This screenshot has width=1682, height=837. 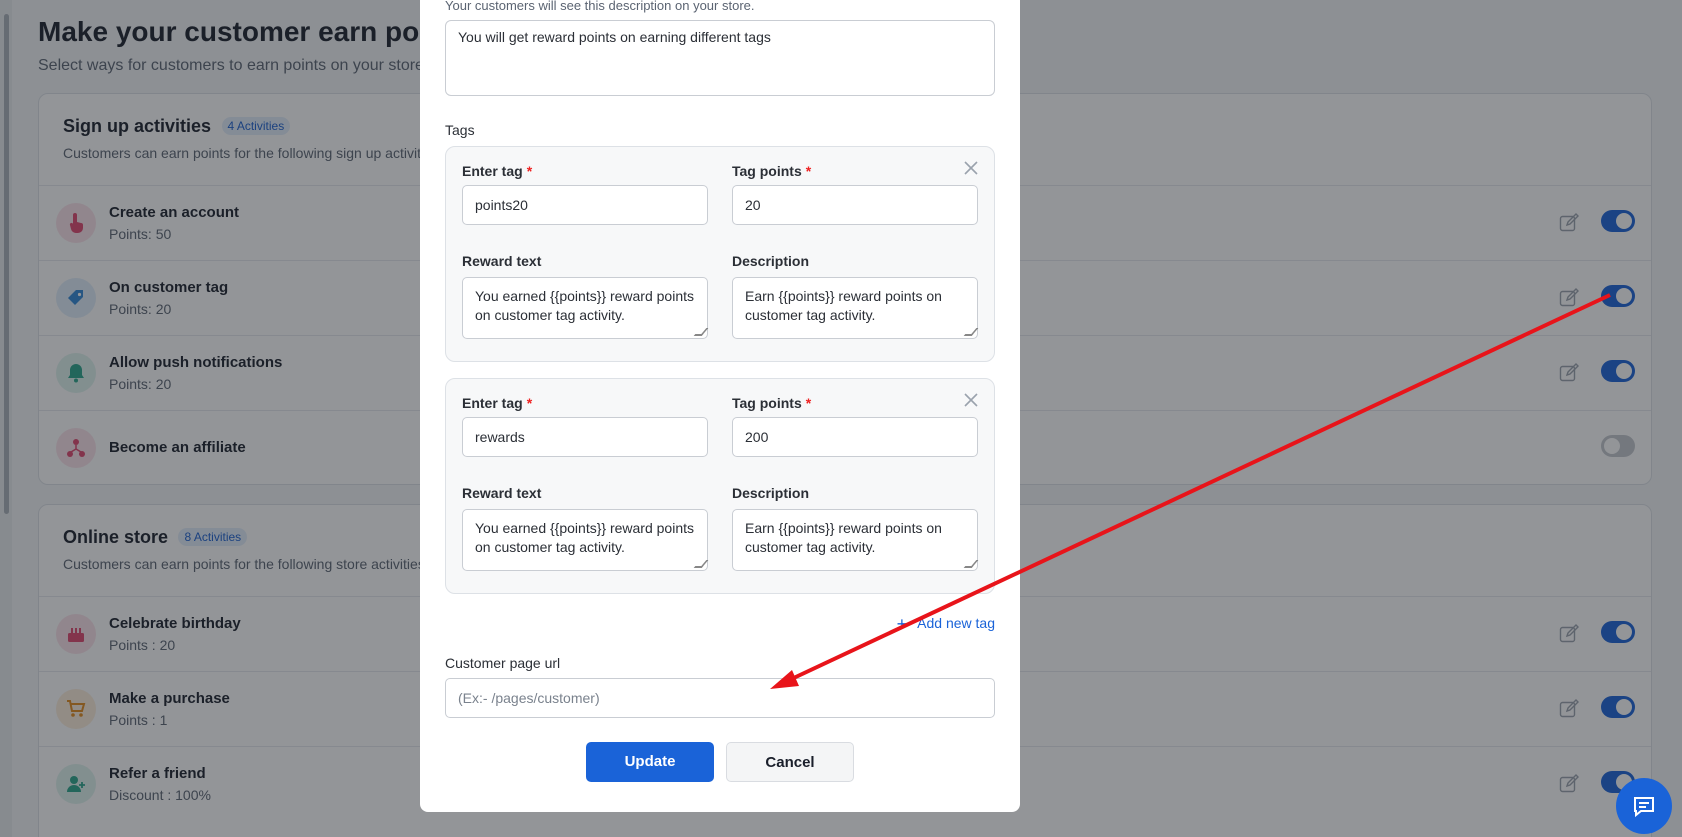 What do you see at coordinates (946, 624) in the screenshot?
I see `add-new-tag-button: + Add new tag` at bounding box center [946, 624].